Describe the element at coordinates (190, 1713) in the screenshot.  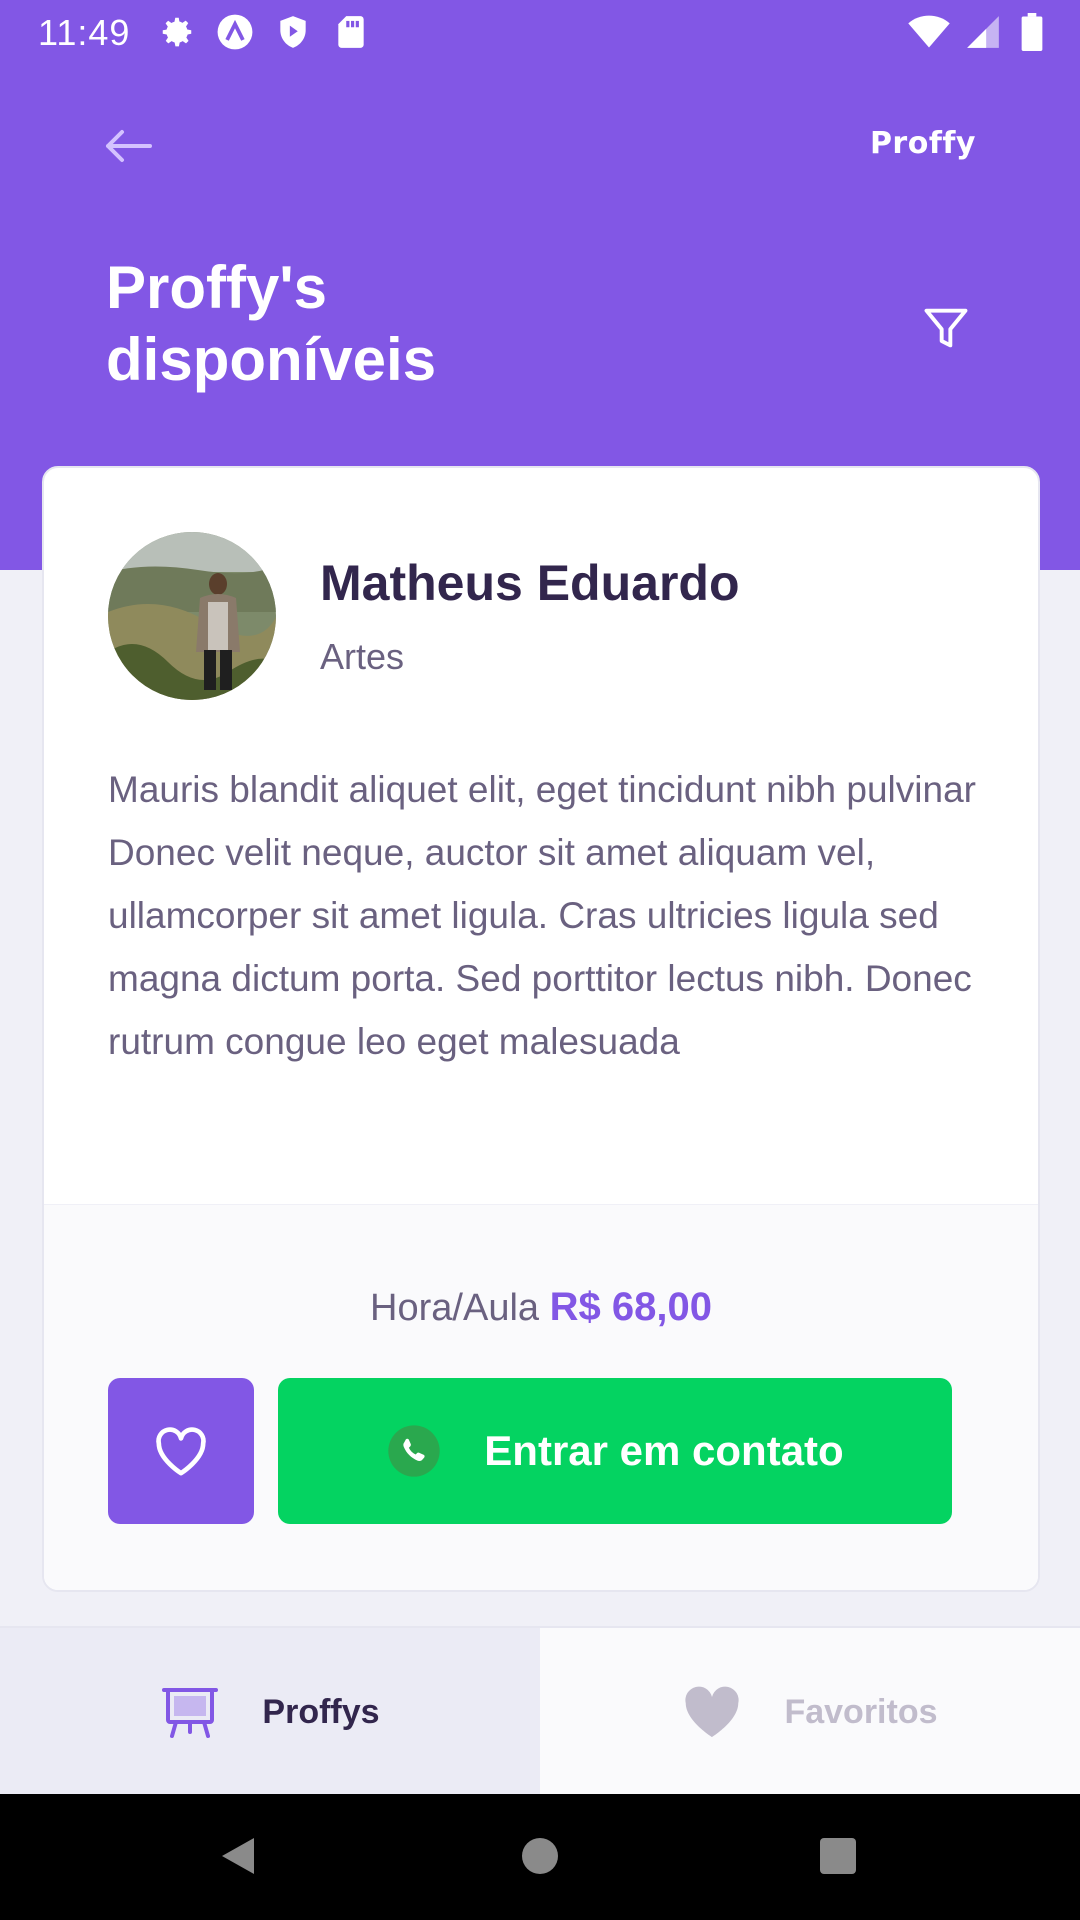
I see `easel-icon` at that location.